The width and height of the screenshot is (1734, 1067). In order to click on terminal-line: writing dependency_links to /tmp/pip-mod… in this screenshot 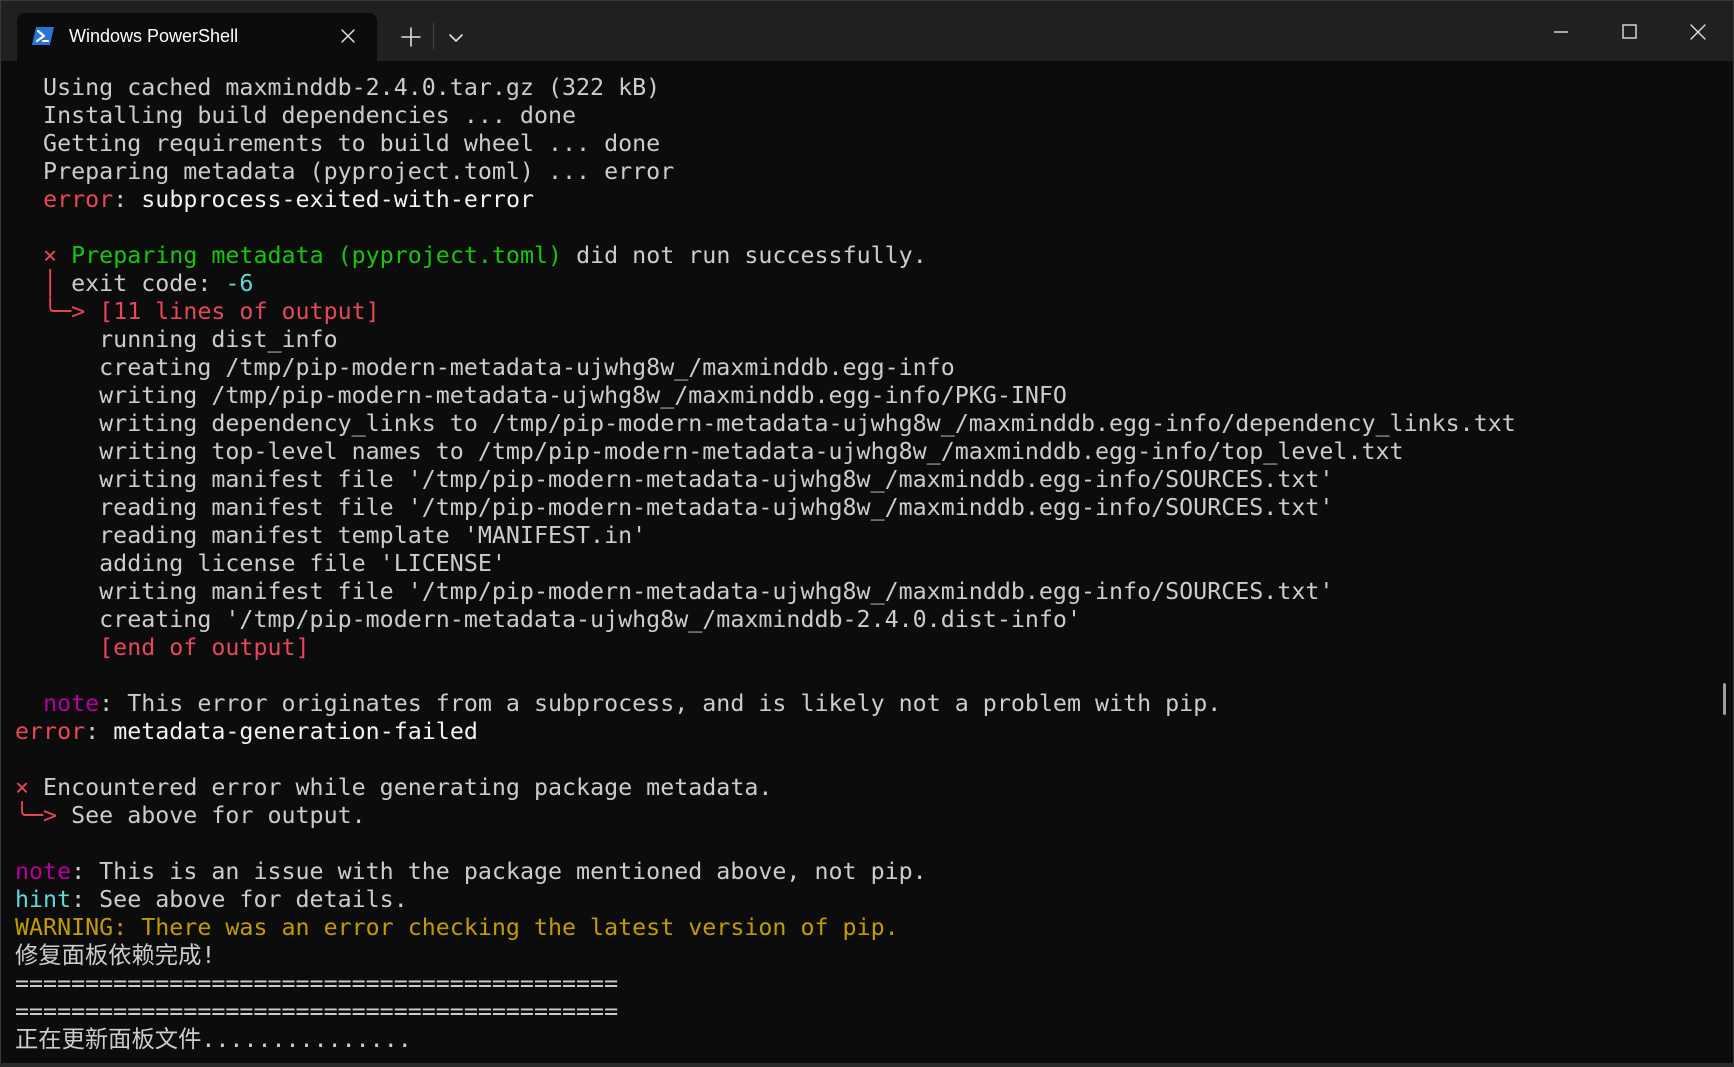, I will do `click(860, 424)`.